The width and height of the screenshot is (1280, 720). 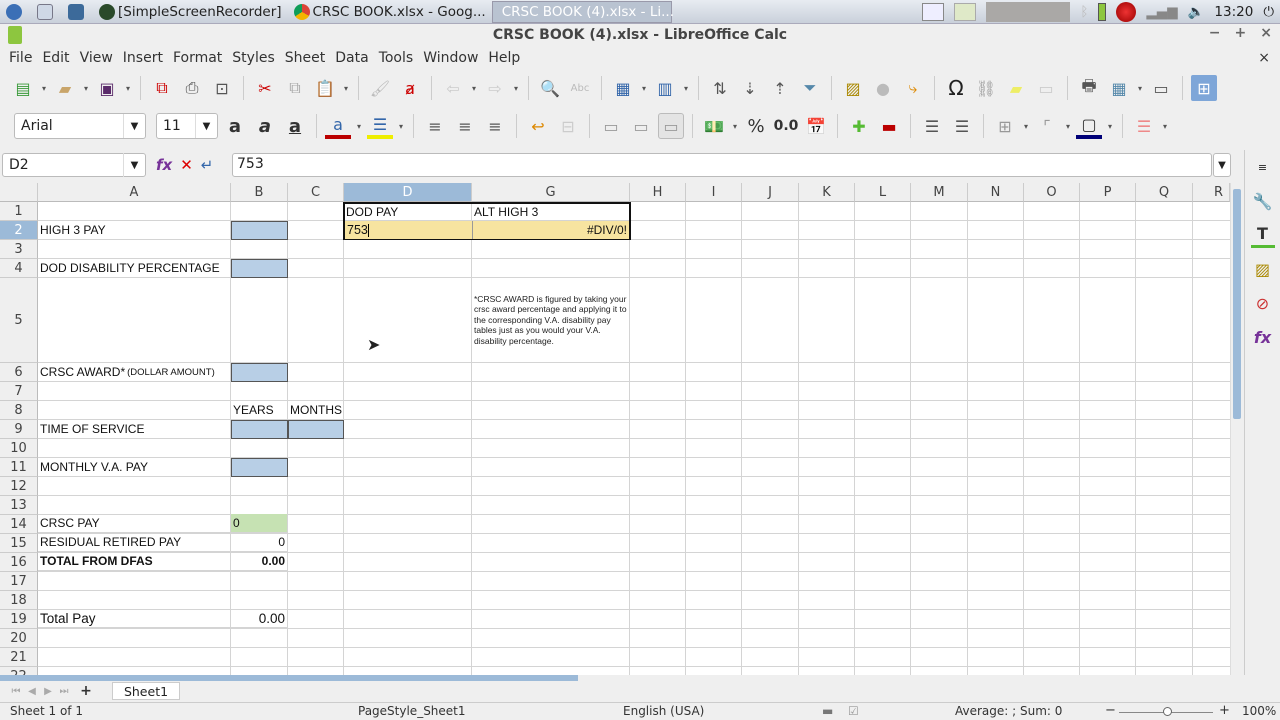 I want to click on percent-icon: %, so click(x=756, y=126).